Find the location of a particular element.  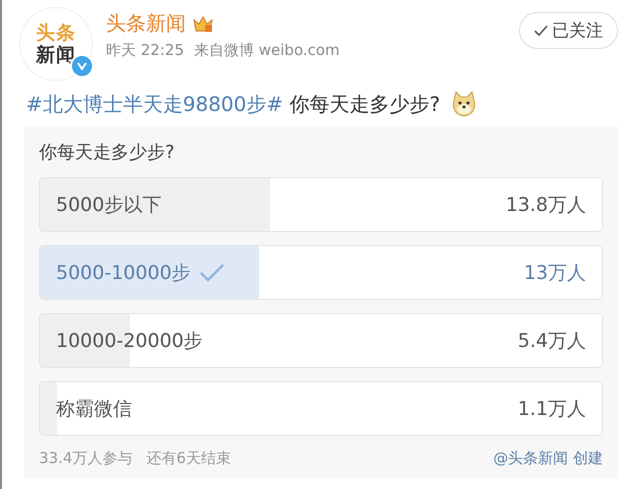

poll-option: 5000步以下 13.8万人 is located at coordinates (321, 204).